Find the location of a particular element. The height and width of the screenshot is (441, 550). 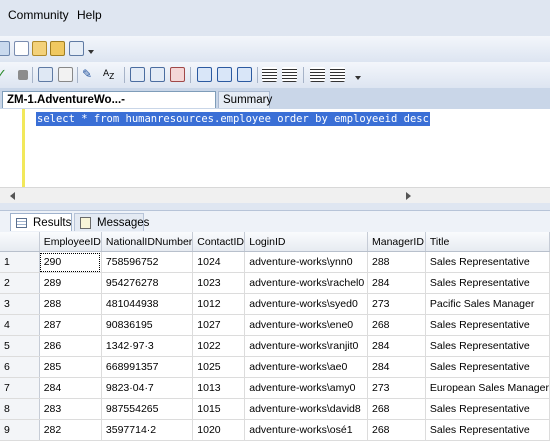

results-text-icon is located at coordinates (244, 74).